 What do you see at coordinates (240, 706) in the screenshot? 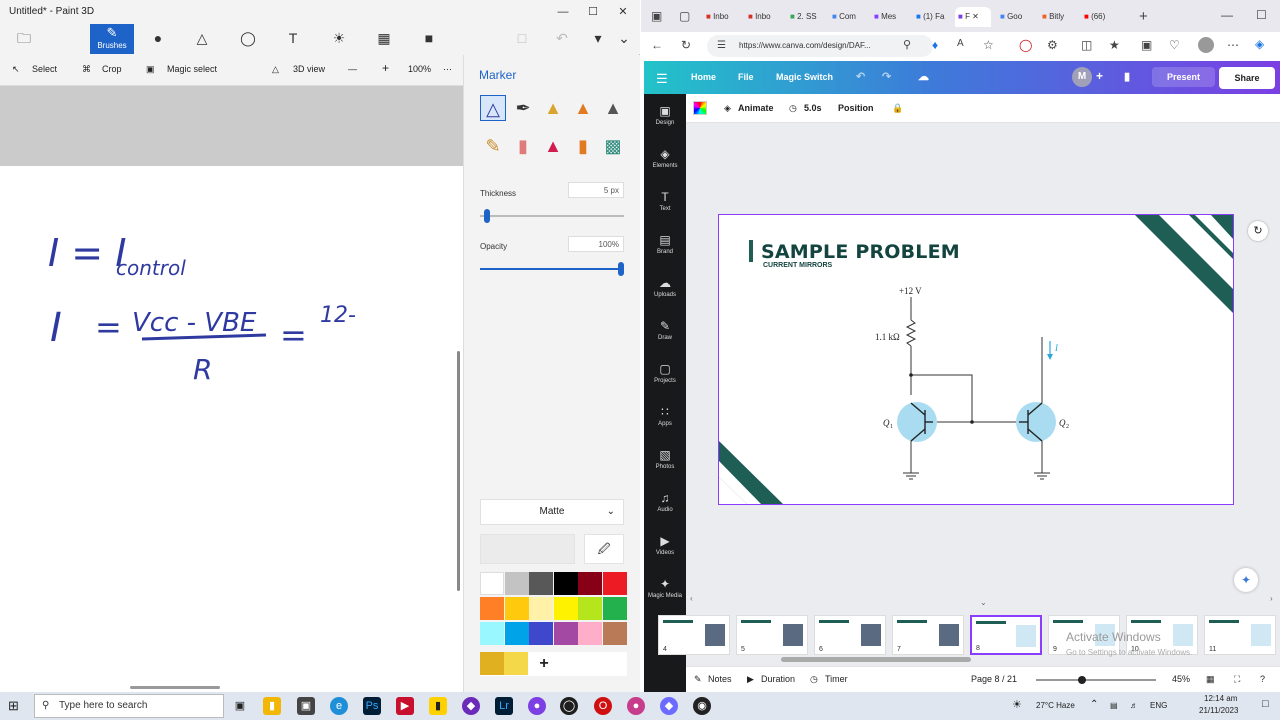
I see `task-view-icon: ▣` at bounding box center [240, 706].